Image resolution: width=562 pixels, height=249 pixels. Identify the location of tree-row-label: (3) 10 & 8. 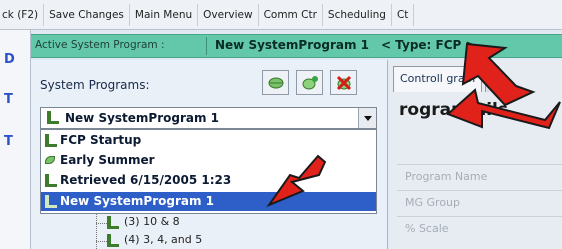
(152, 221).